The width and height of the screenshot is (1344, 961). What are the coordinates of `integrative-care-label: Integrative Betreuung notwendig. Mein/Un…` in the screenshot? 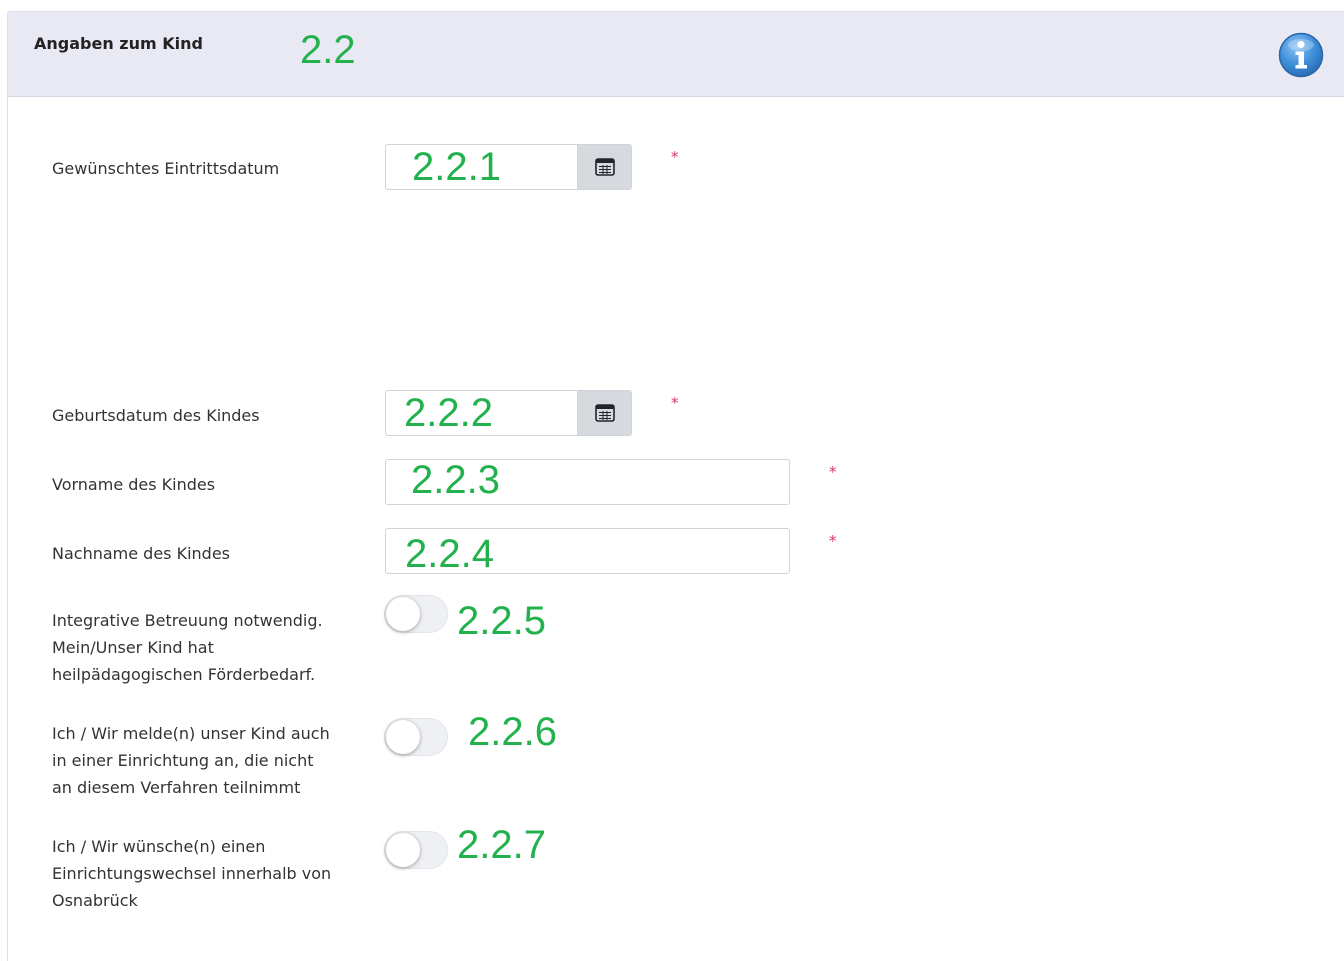 It's located at (187, 647).